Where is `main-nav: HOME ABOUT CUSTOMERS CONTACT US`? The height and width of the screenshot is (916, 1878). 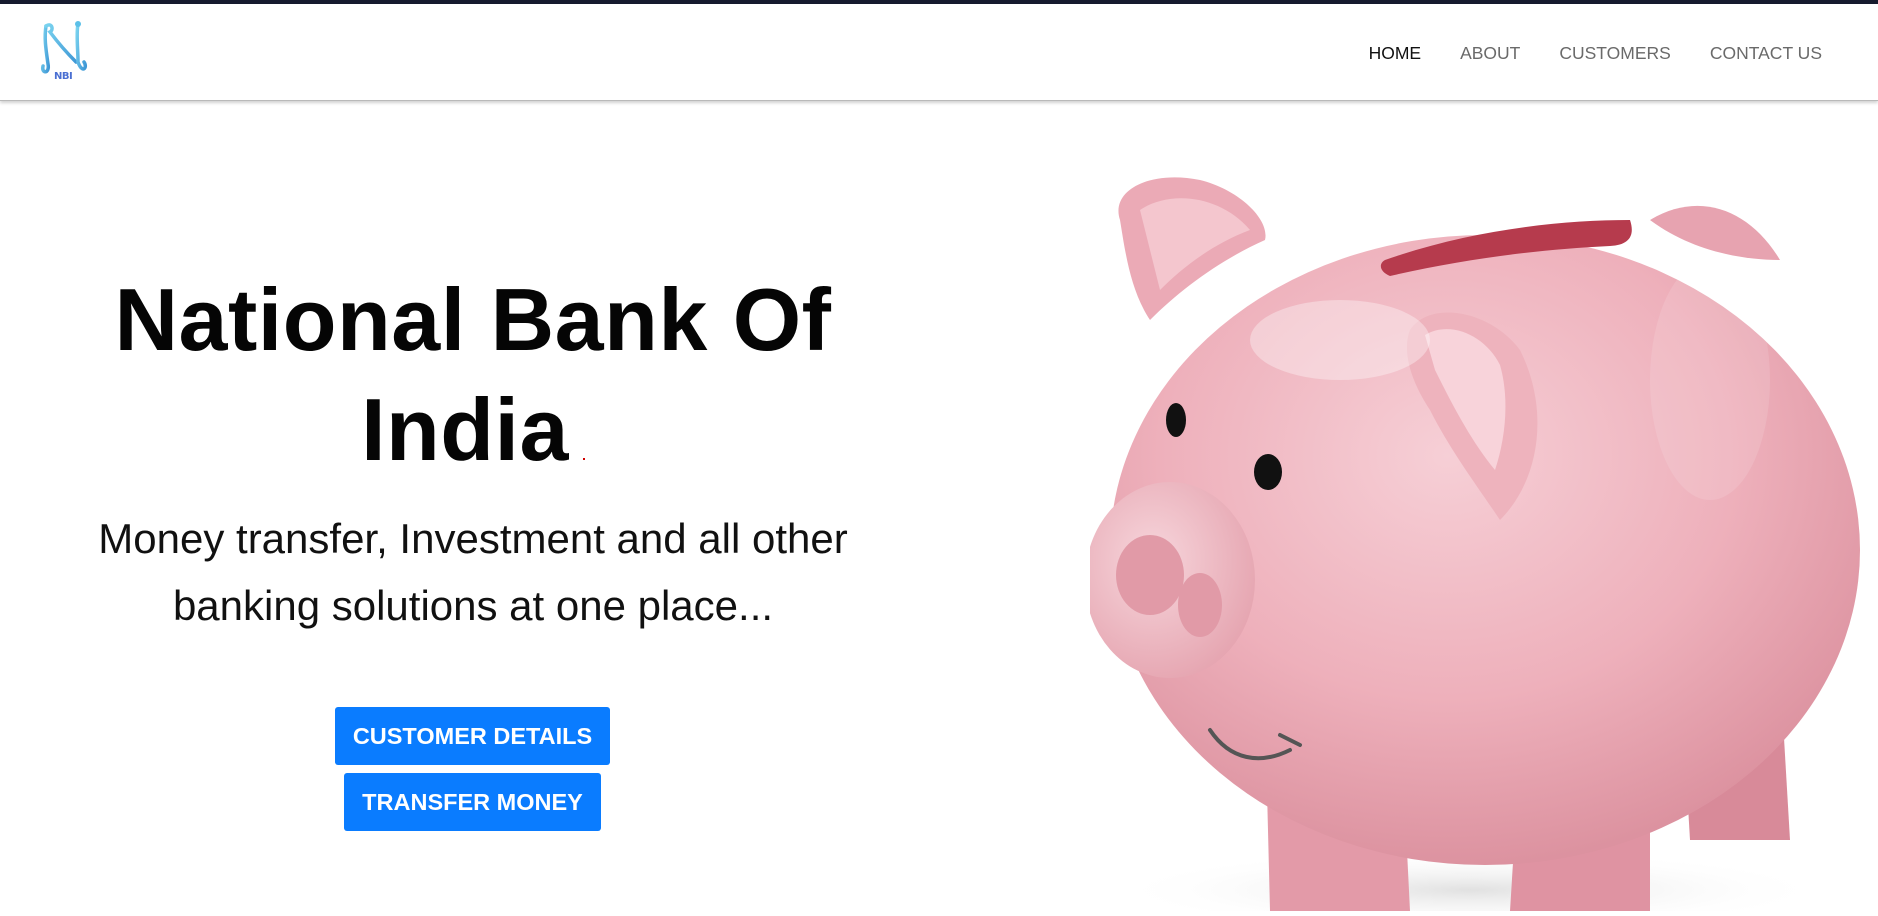
main-nav: HOME ABOUT CUSTOMERS CONTACT US is located at coordinates (1595, 53).